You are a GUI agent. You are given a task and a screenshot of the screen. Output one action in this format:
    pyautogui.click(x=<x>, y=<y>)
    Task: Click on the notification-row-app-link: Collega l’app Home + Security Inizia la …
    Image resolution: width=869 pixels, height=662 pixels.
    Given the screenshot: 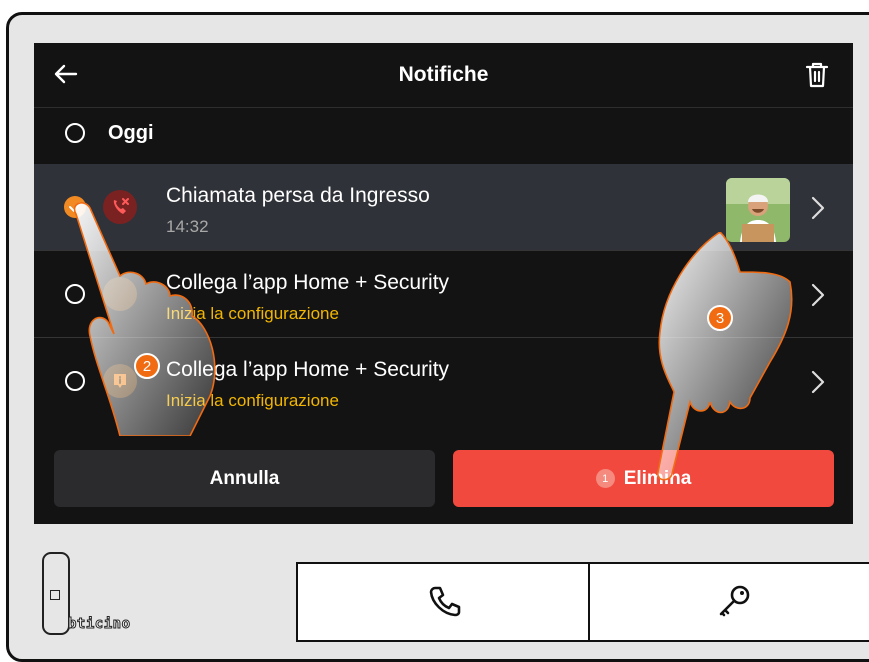 What is the action you would take?
    pyautogui.click(x=443, y=381)
    